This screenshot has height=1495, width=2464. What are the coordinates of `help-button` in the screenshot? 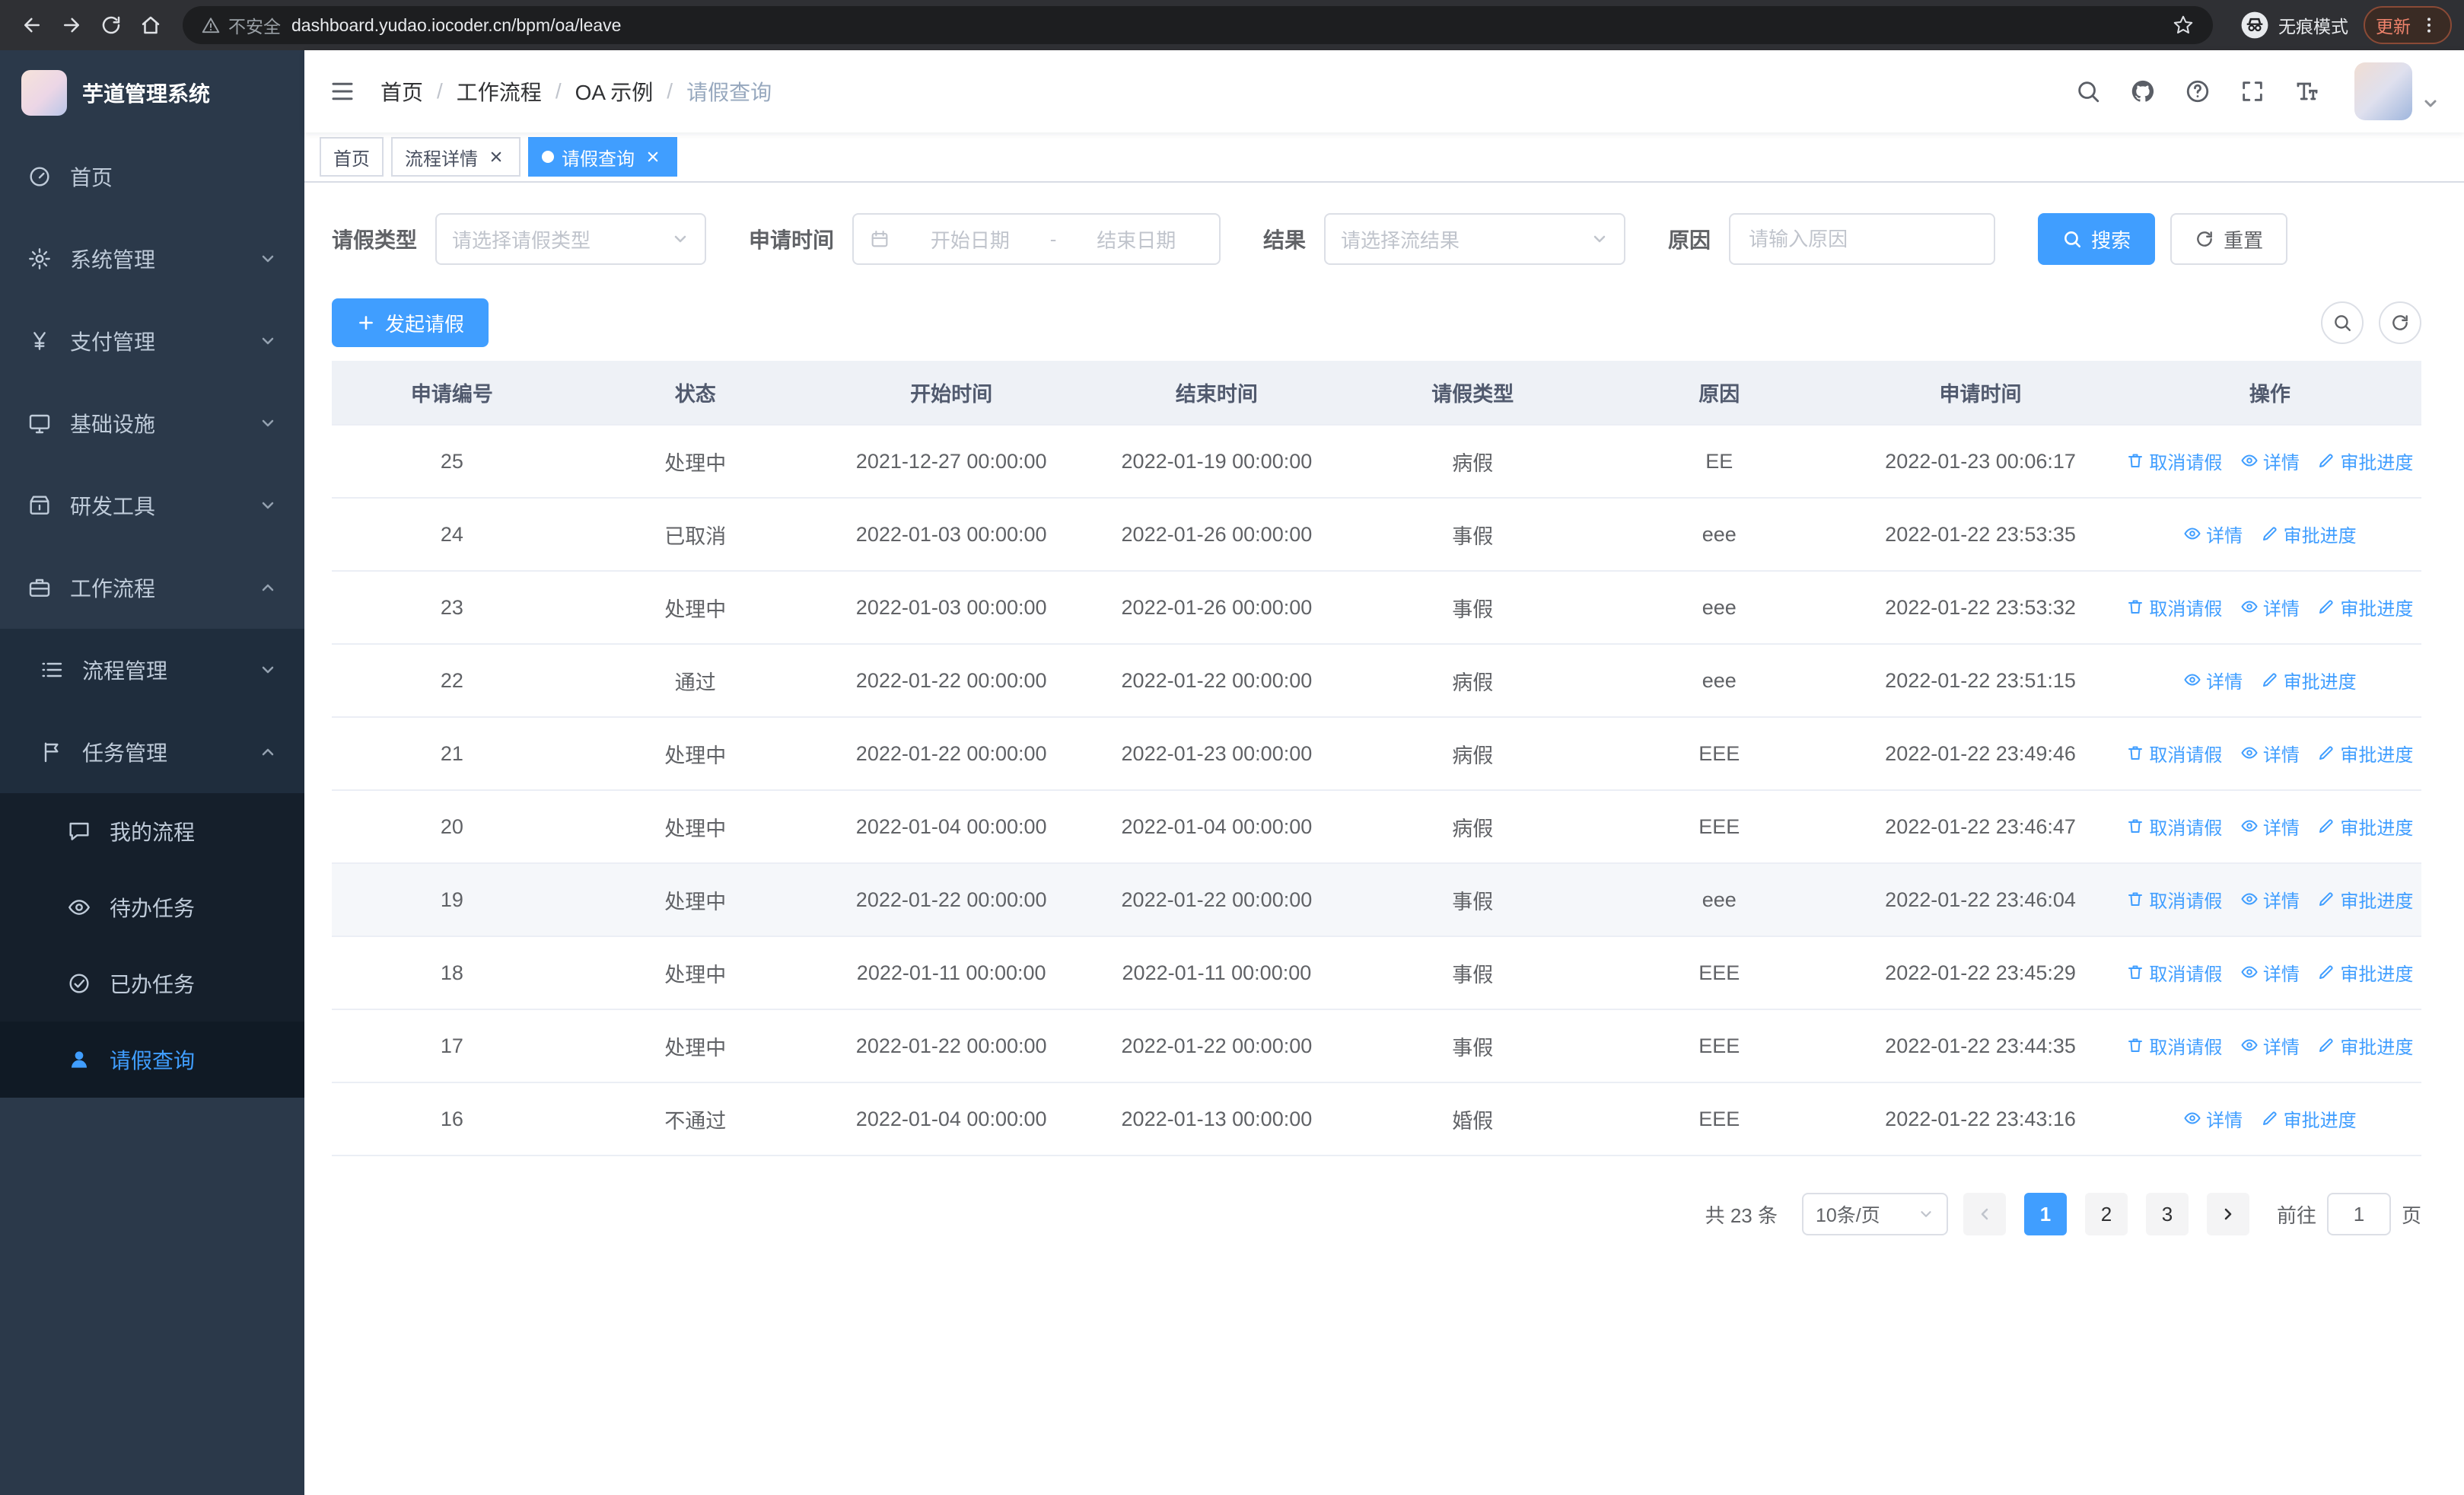 It's located at (2197, 92).